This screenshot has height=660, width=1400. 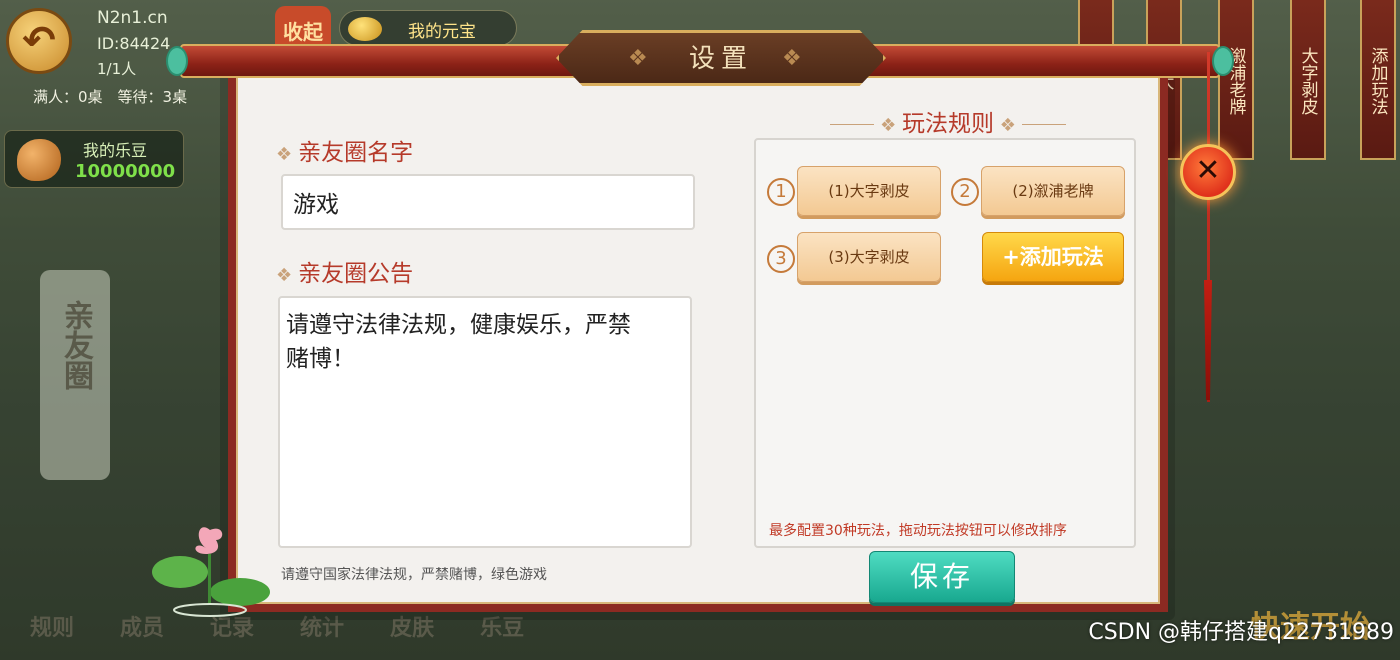 What do you see at coordinates (356, 153) in the screenshot?
I see `name-label: 亲友圈名字` at bounding box center [356, 153].